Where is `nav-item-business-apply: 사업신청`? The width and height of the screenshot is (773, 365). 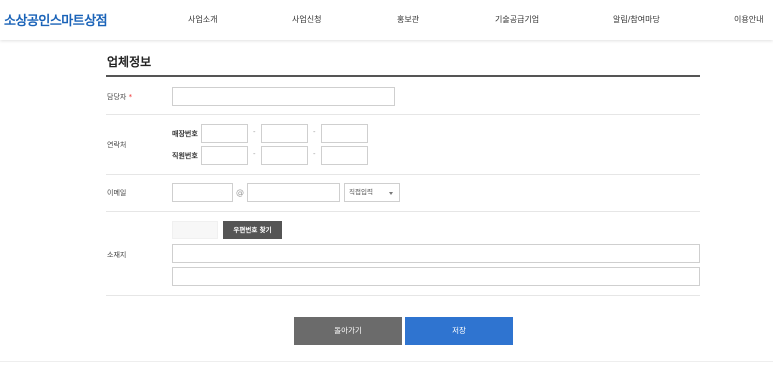 nav-item-business-apply: 사업신청 is located at coordinates (306, 19).